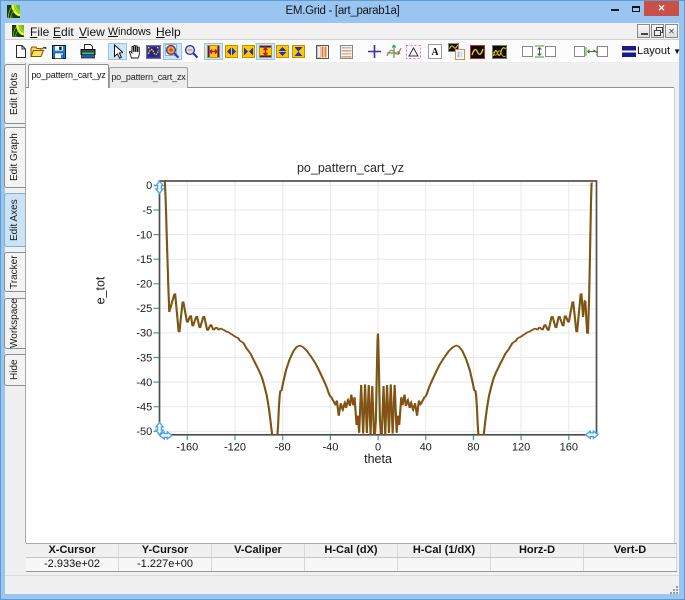  What do you see at coordinates (187, 448) in the screenshot?
I see `svg-text: -160` at bounding box center [187, 448].